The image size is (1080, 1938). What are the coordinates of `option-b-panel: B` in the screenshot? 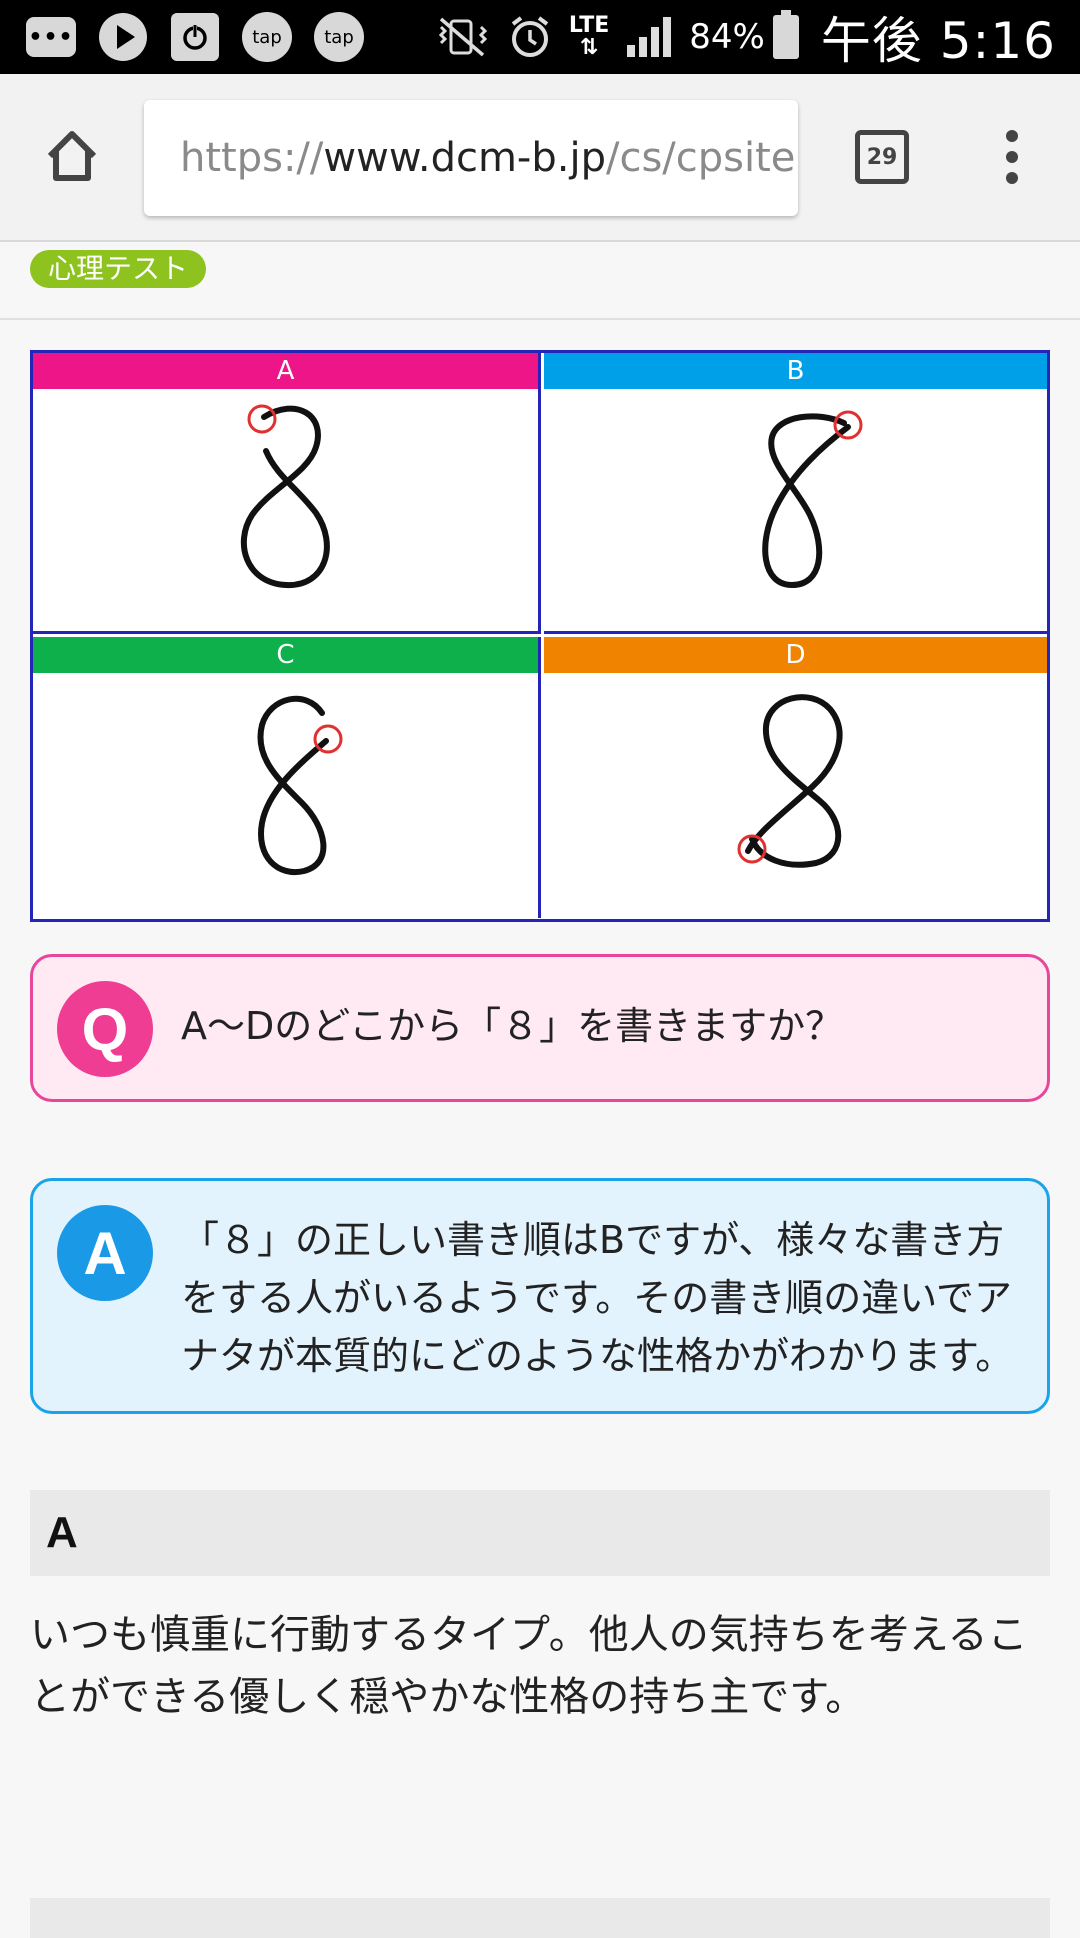 It's located at (795, 493).